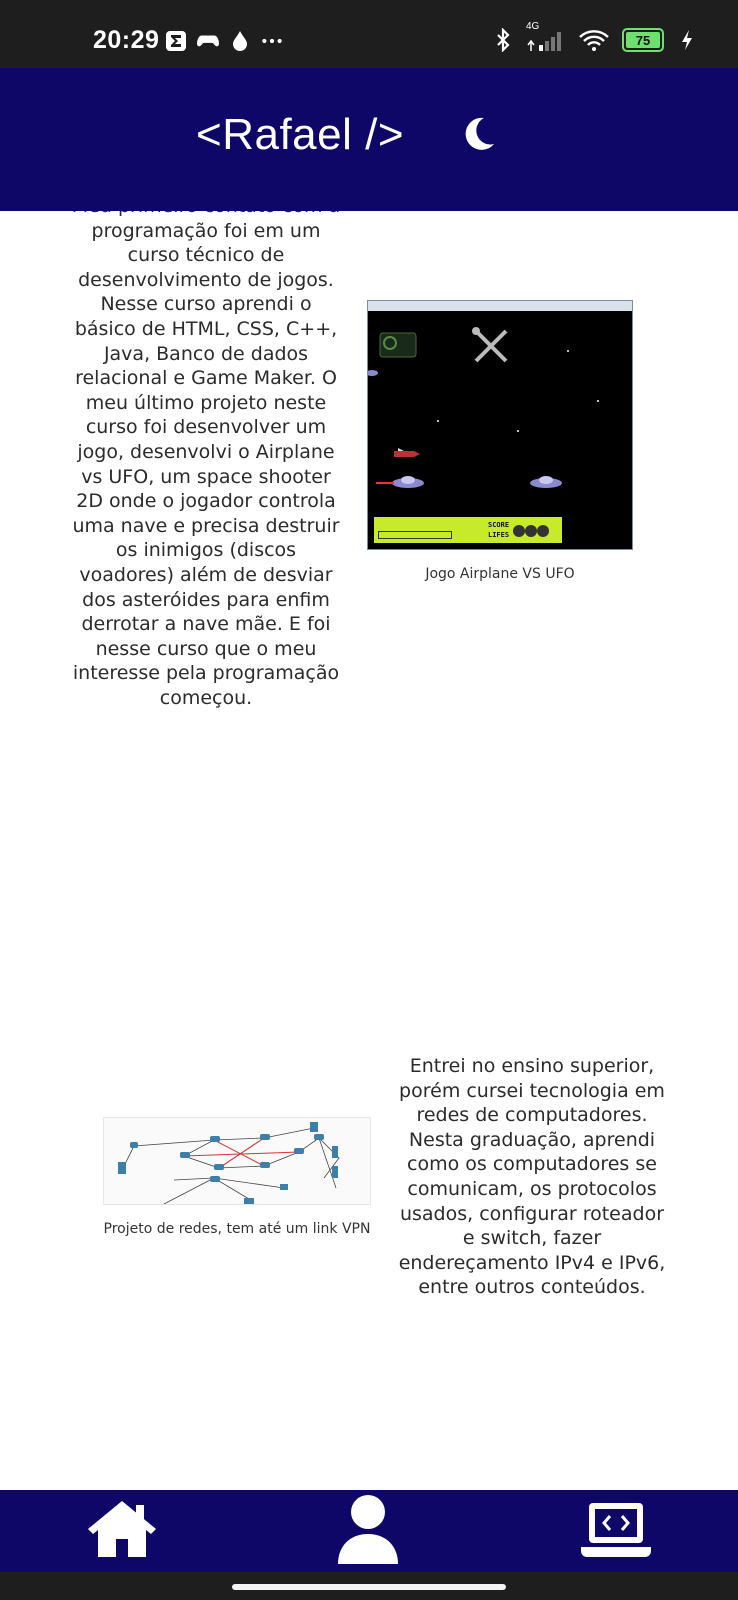  I want to click on drop-icon, so click(240, 41).